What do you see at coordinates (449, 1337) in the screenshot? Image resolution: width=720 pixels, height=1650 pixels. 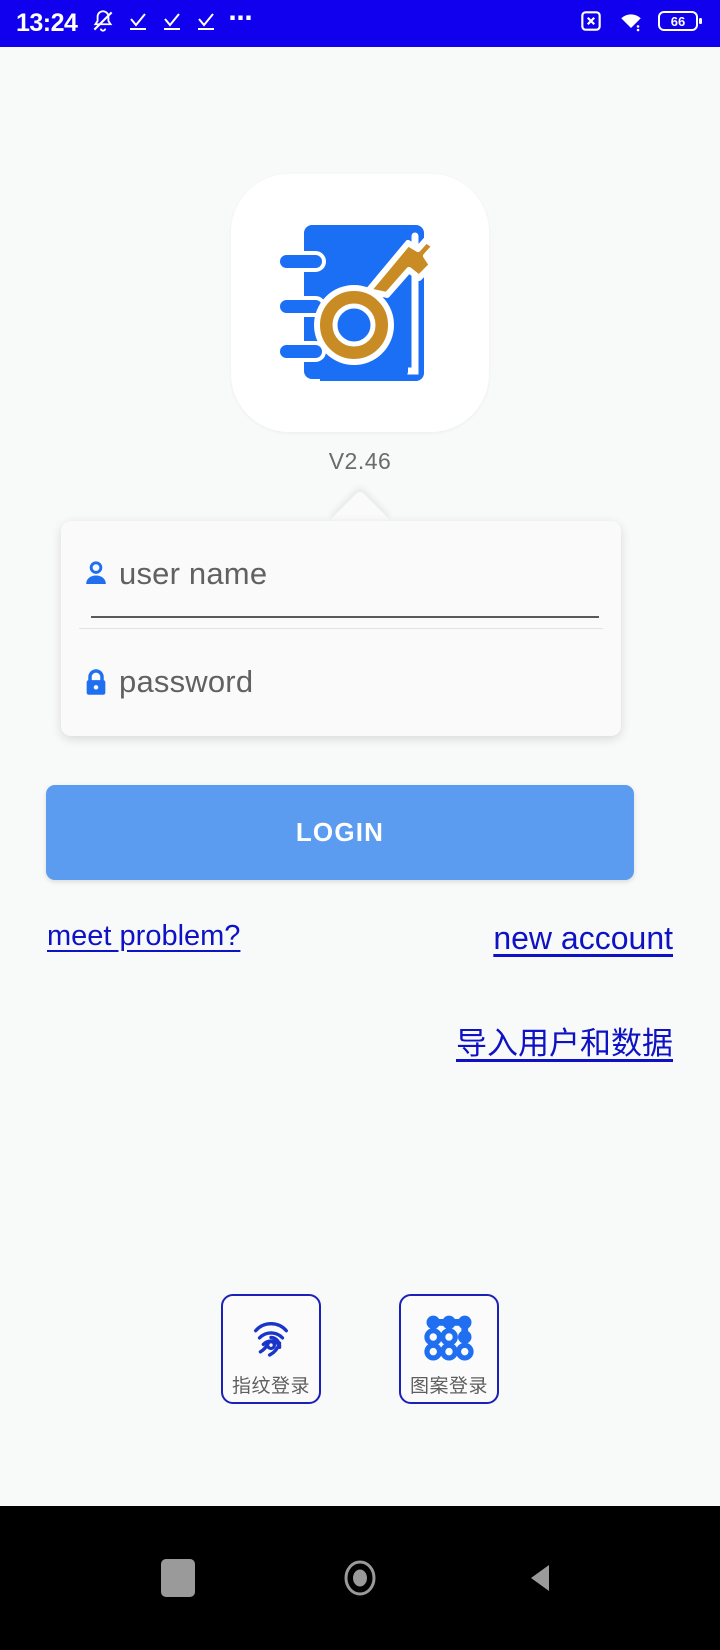 I see `pattern-lock-icon` at bounding box center [449, 1337].